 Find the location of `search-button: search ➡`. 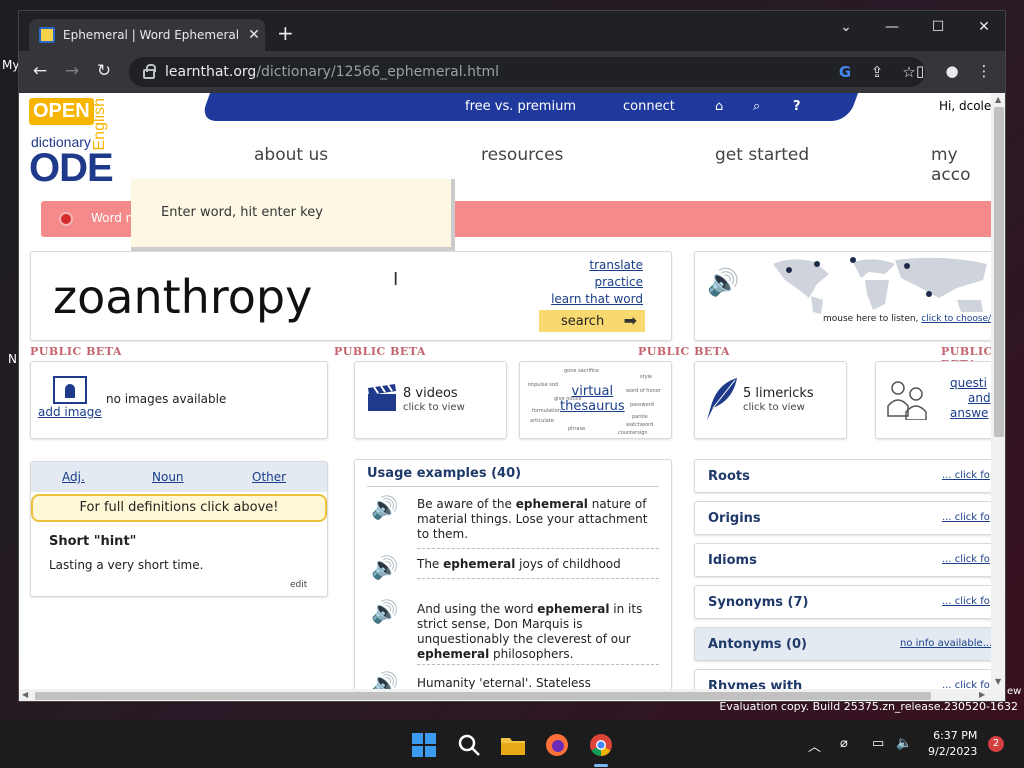

search-button: search ➡ is located at coordinates (592, 321).